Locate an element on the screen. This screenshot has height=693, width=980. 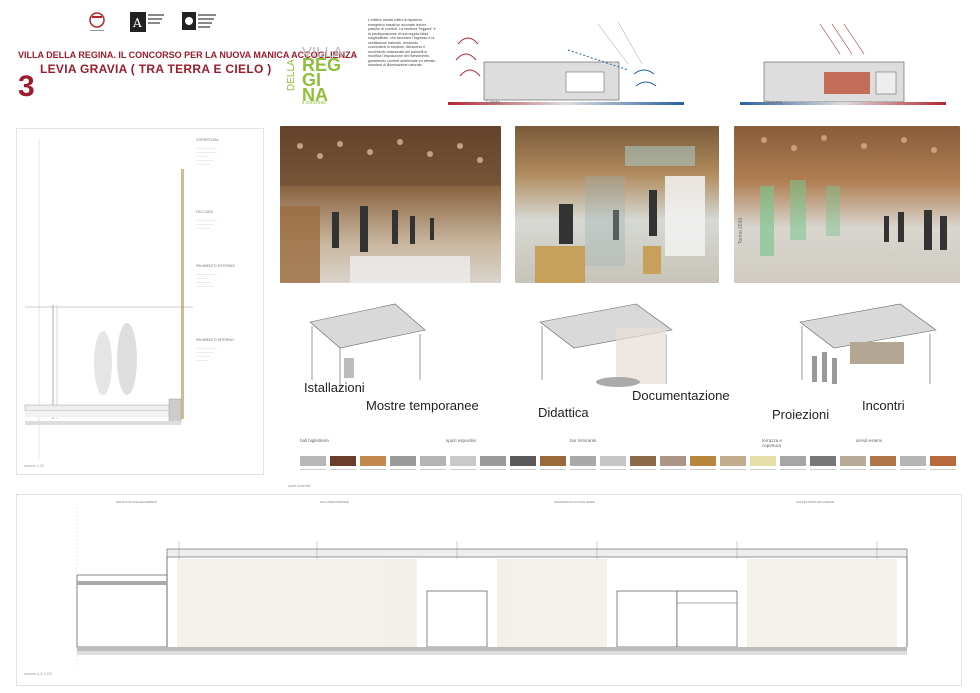
mat-cat-arredi: arredi esterni is located at coordinates (869, 440).